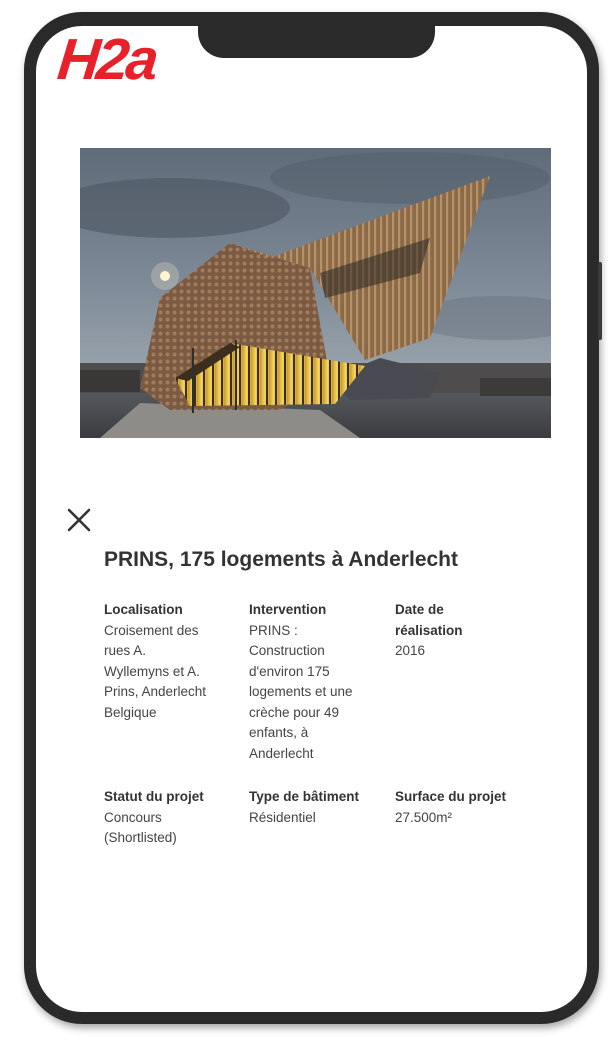 The image size is (613, 1041). What do you see at coordinates (288, 609) in the screenshot?
I see `detail-label: Intervention` at bounding box center [288, 609].